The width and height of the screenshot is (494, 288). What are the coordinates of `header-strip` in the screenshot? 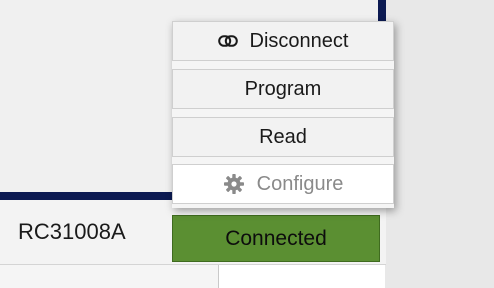 It's located at (87, 196).